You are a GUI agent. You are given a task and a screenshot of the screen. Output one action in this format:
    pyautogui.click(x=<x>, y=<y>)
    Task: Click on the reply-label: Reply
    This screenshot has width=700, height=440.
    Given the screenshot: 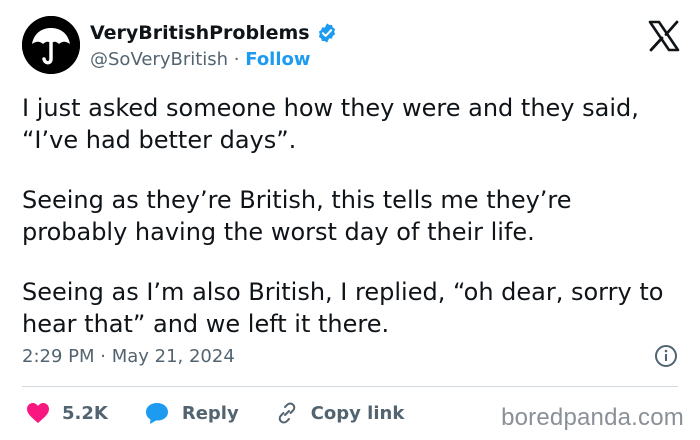 What is the action you would take?
    pyautogui.click(x=210, y=413)
    